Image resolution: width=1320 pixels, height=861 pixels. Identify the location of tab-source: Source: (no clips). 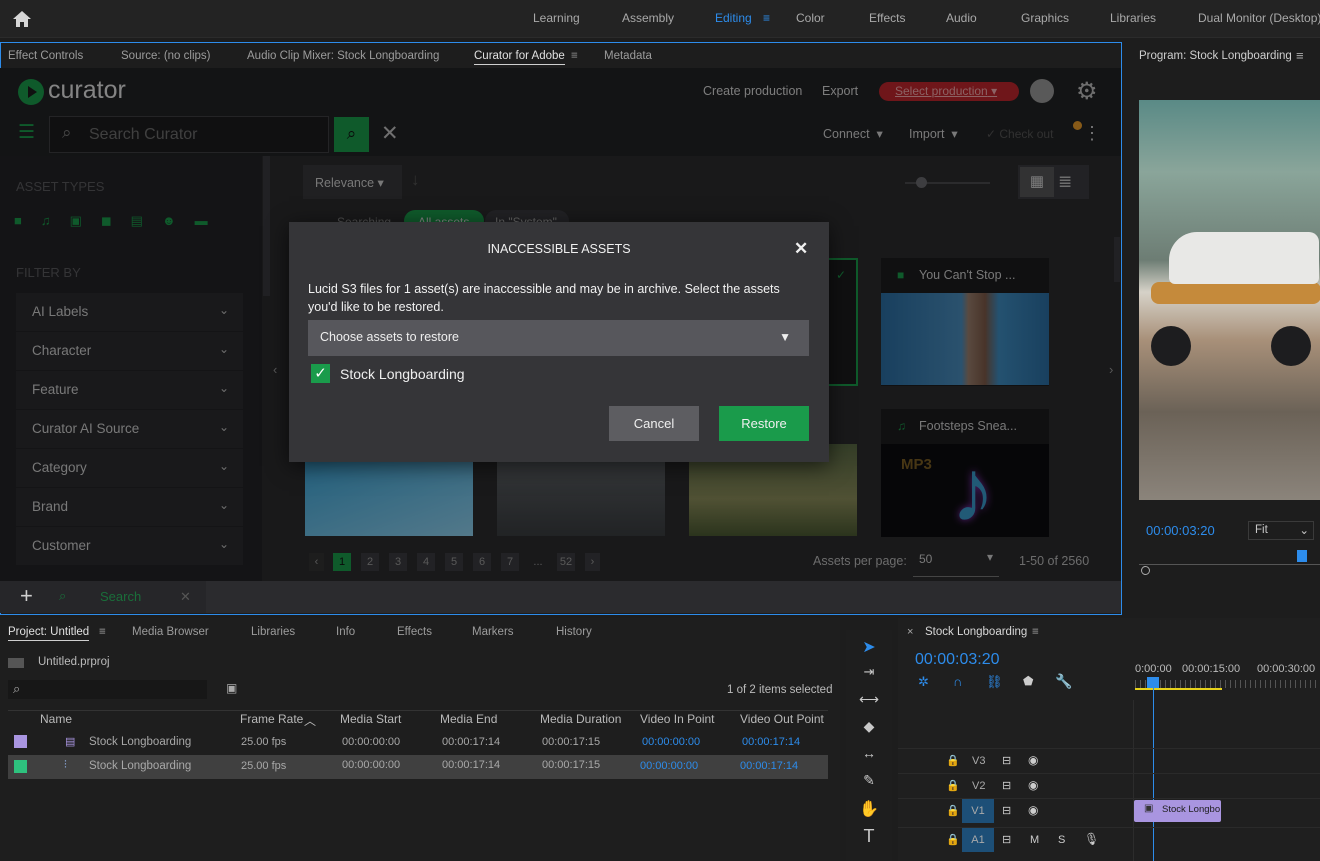
(165, 56).